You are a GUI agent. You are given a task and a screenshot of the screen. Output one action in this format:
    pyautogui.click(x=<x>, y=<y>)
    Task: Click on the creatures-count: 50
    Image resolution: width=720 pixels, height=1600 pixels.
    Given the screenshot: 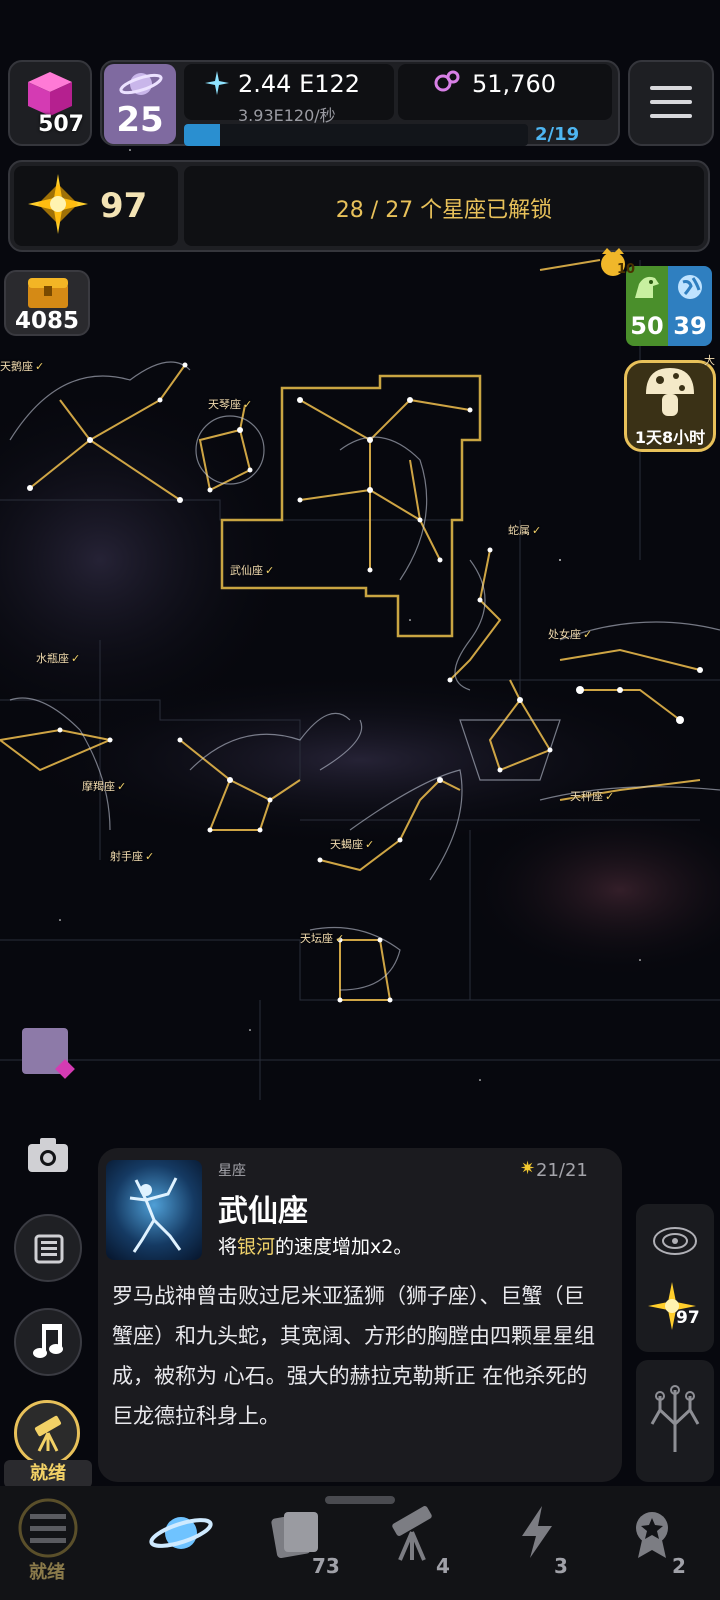 What is the action you would take?
    pyautogui.click(x=647, y=326)
    